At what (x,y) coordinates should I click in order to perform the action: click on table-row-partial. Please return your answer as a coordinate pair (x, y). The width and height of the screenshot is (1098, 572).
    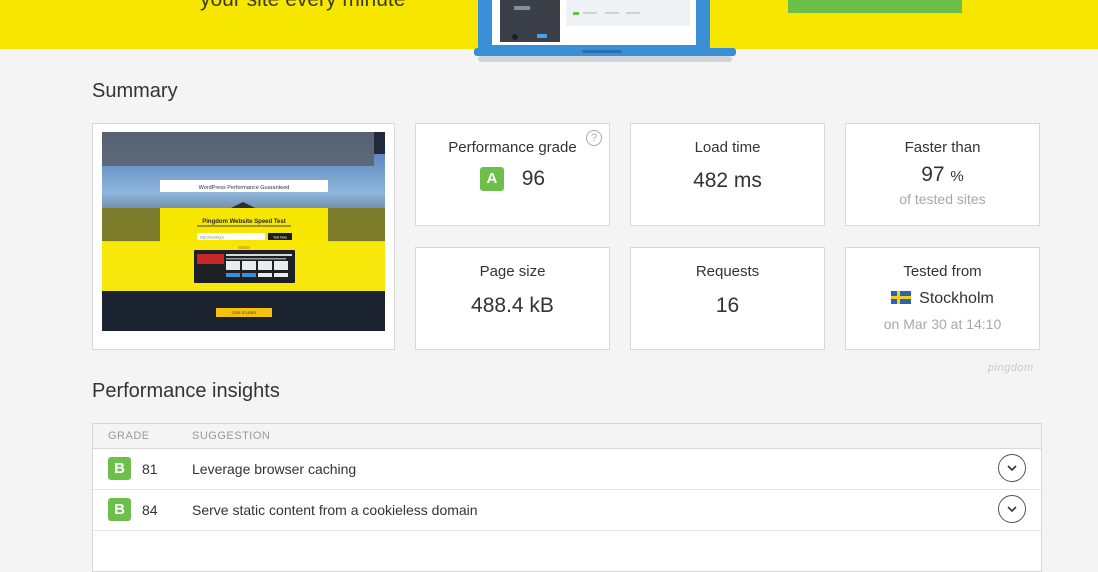
    Looking at the image, I should click on (567, 551).